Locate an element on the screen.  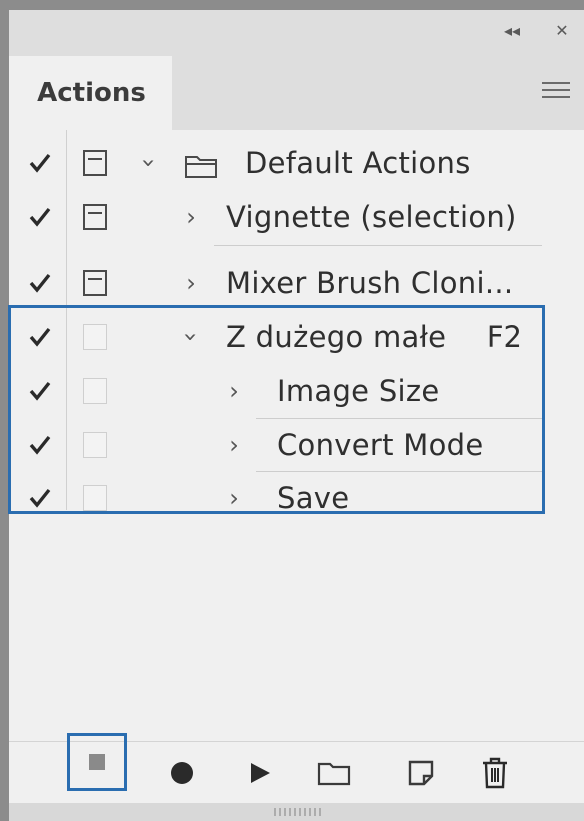
action-row: › Vignette (selection) is located at coordinates (296, 219).